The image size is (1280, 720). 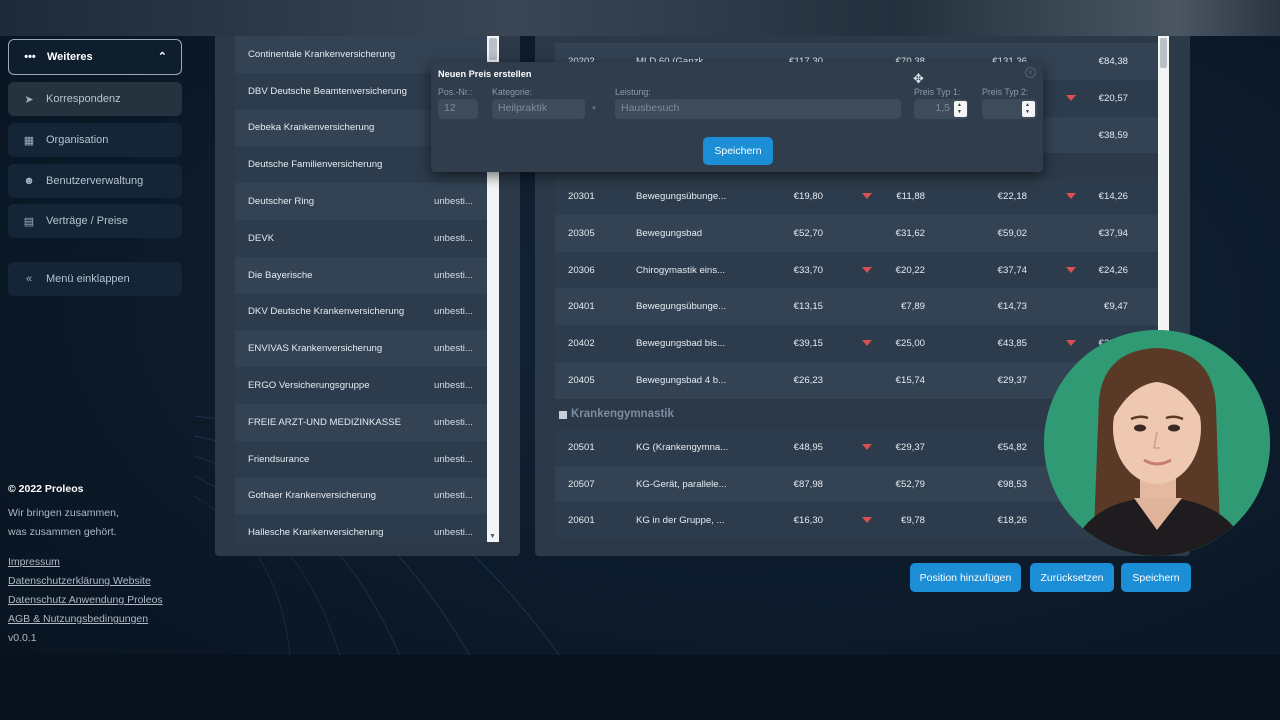 I want to click on sidebar-item-vertraege-preise: ▤ Verträge / Preise, so click(x=95, y=221).